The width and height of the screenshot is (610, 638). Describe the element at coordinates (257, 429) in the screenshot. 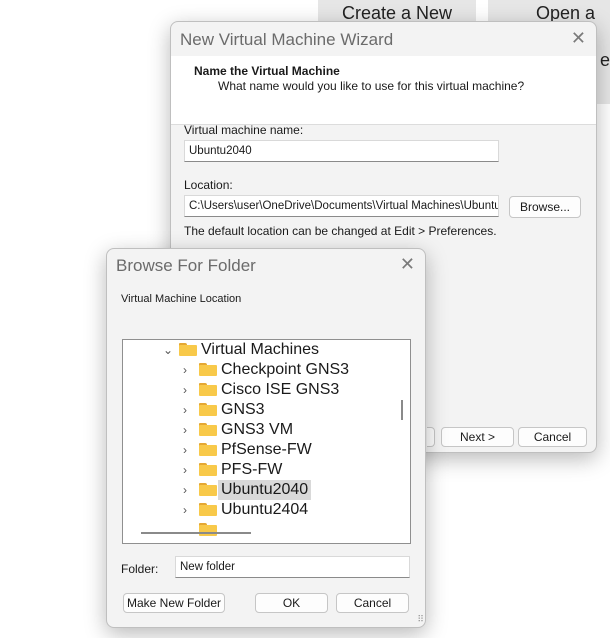

I see `tree-item-label: GNS3 VM` at that location.